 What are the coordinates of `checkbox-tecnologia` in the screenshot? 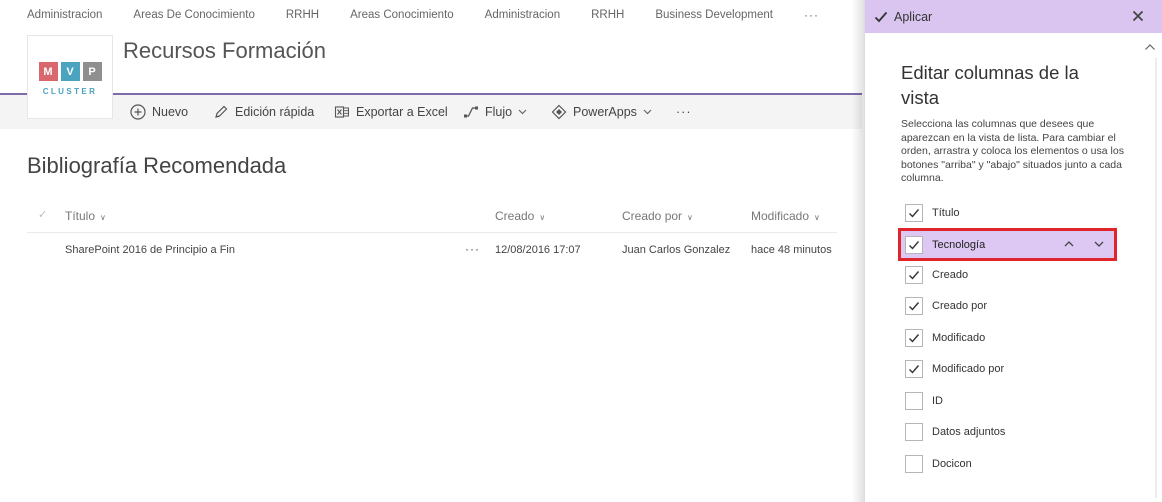 It's located at (914, 244).